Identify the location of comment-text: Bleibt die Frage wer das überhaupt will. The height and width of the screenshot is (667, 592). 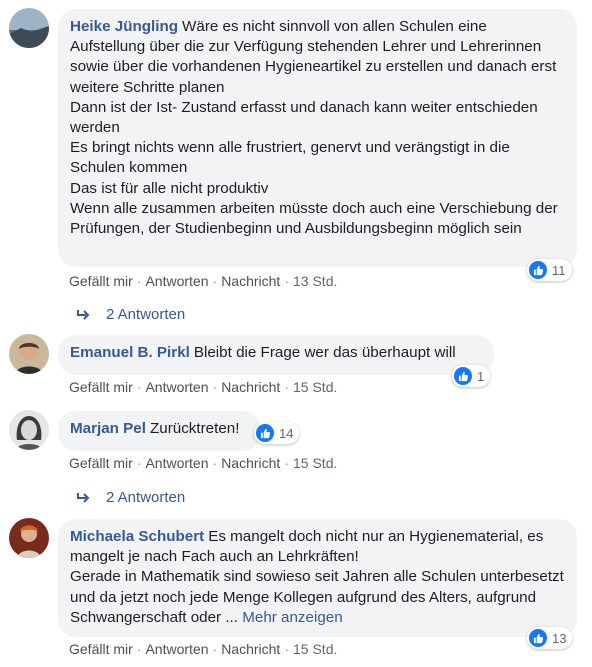
(324, 352).